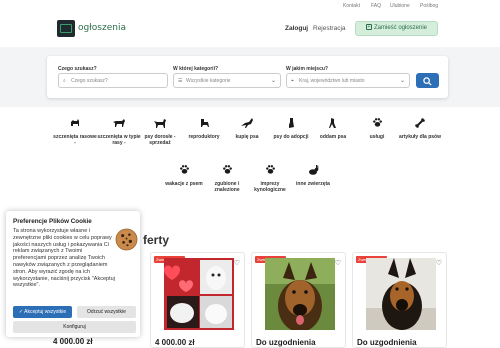 This screenshot has height=348, width=500. I want to click on dog-sit-icon, so click(291, 124).